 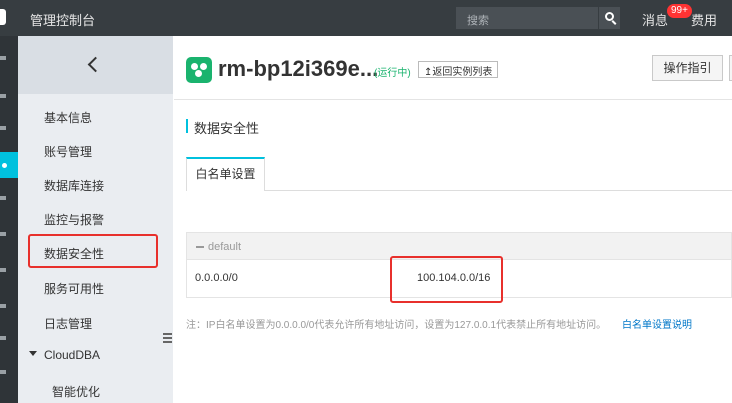 I want to click on tab-whitelist: 白名单设置, so click(x=225, y=174).